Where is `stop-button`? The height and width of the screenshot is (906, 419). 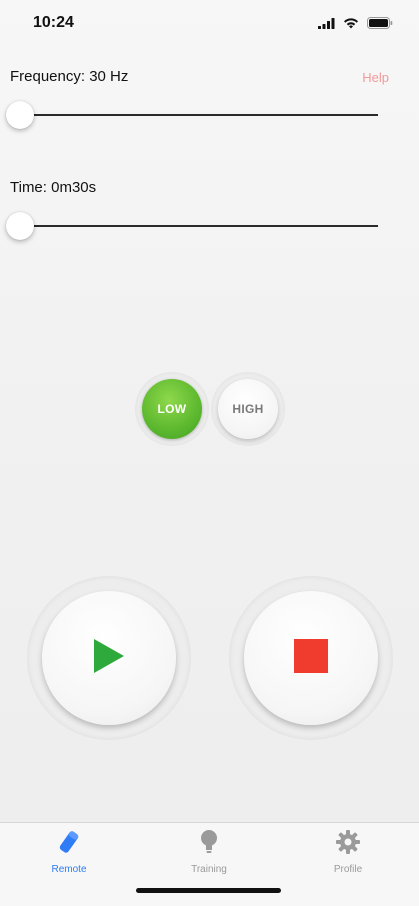 stop-button is located at coordinates (311, 658).